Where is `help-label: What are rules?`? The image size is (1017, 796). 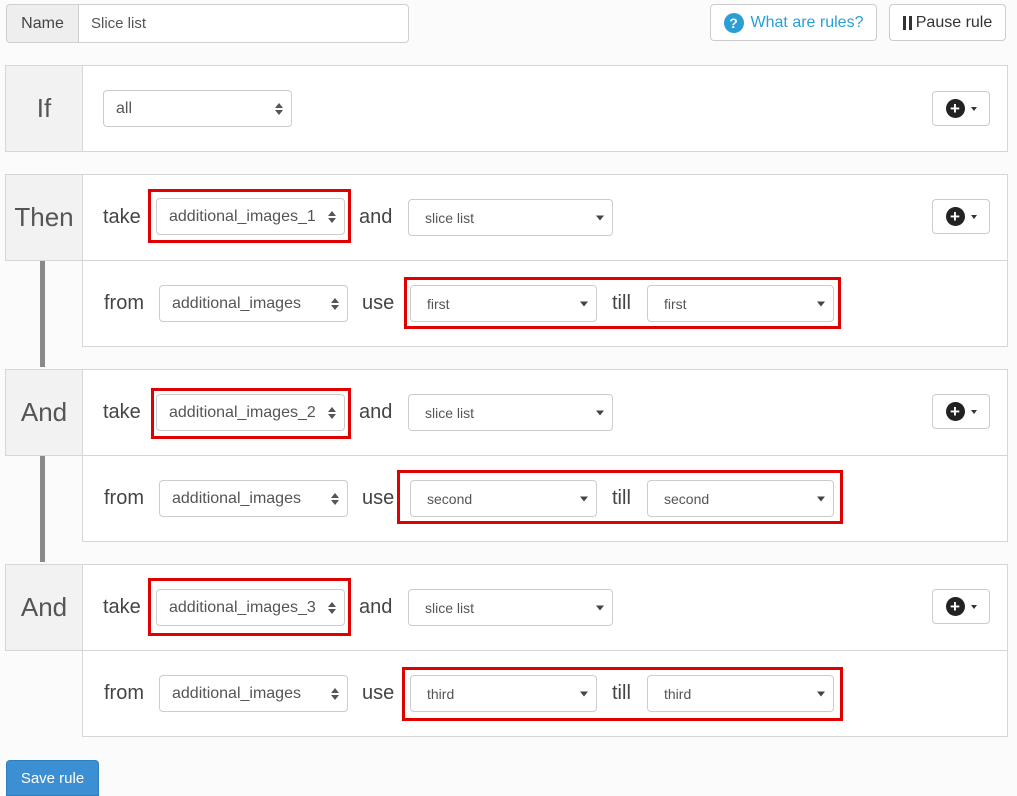 help-label: What are rules? is located at coordinates (807, 22).